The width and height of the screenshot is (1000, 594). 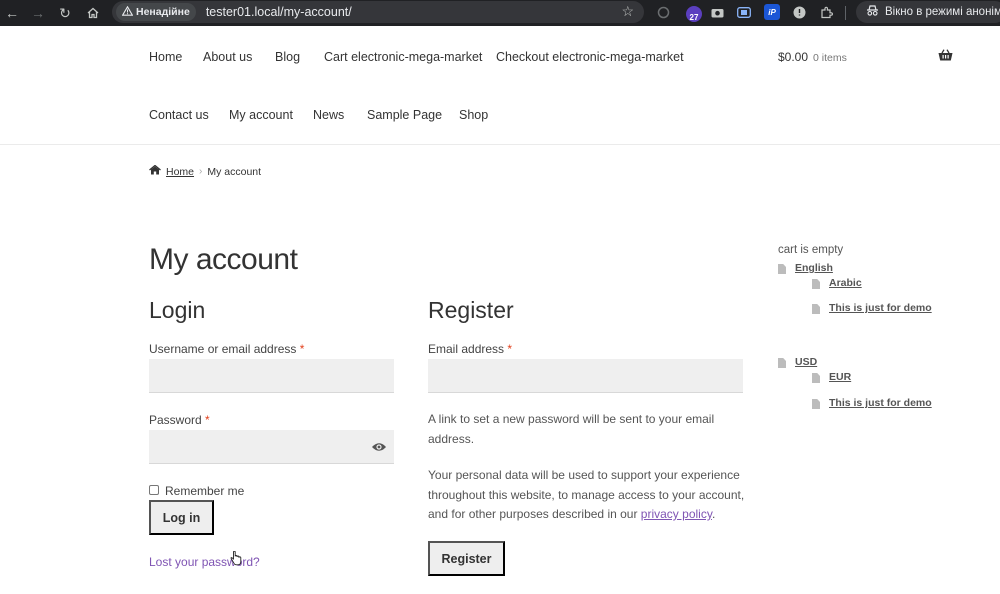 What do you see at coordinates (473, 115) in the screenshot?
I see `menu-item-shop: Shop` at bounding box center [473, 115].